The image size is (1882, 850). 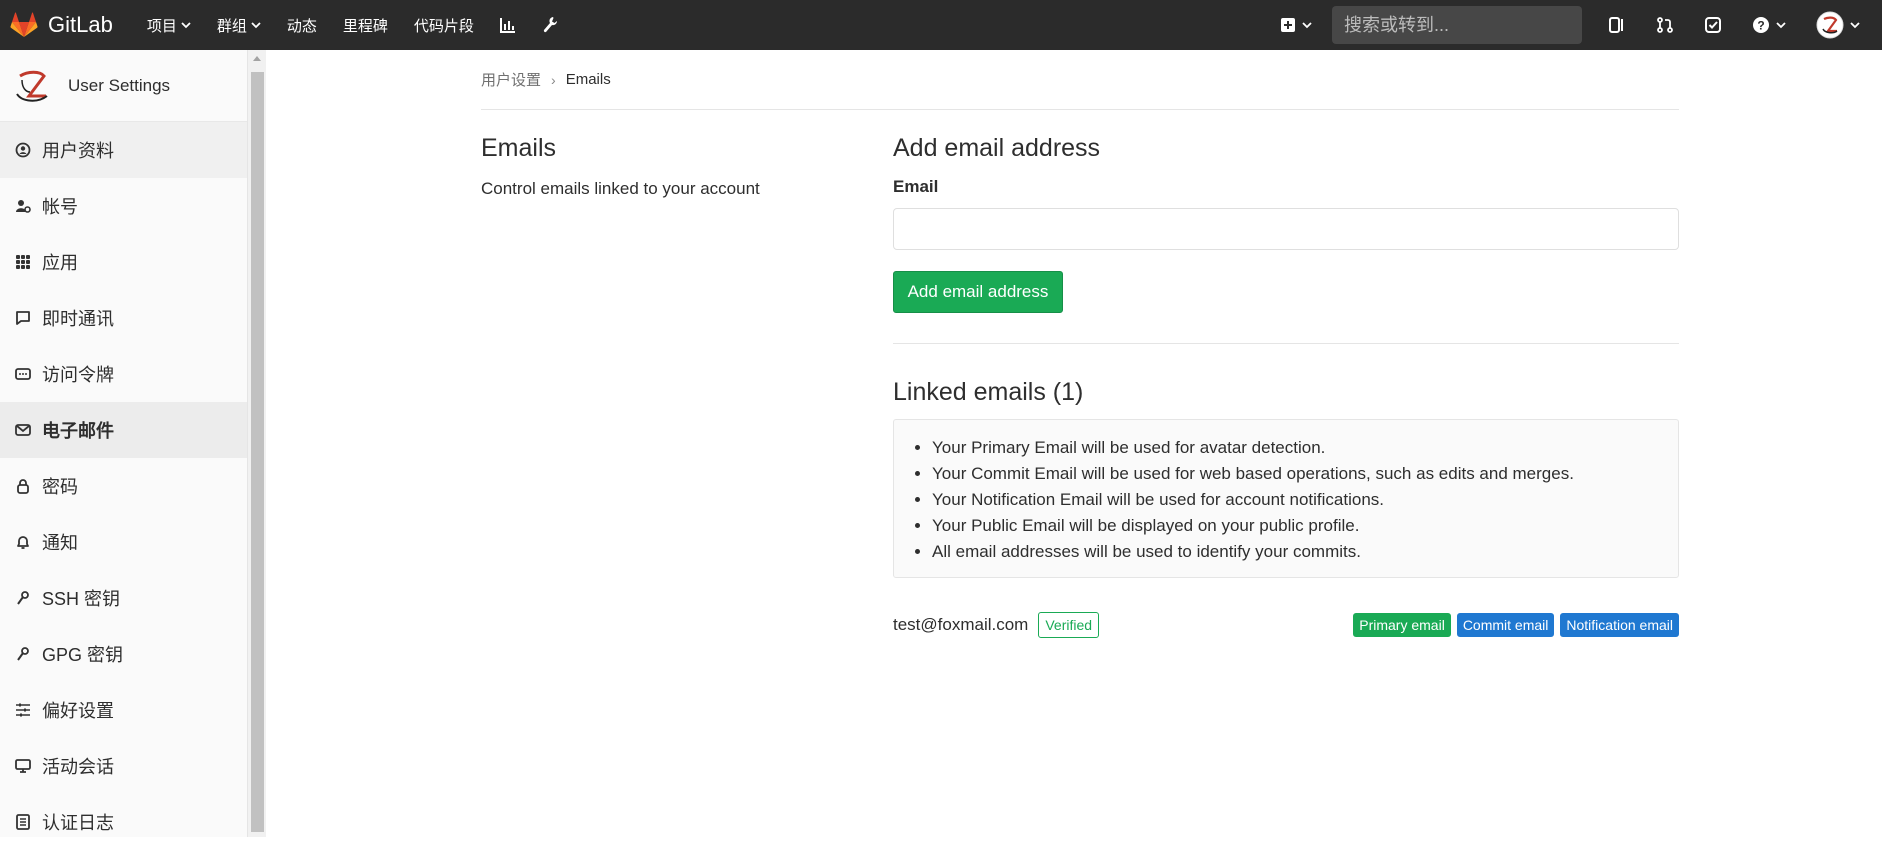 I want to click on todo-icon, so click(x=1713, y=25).